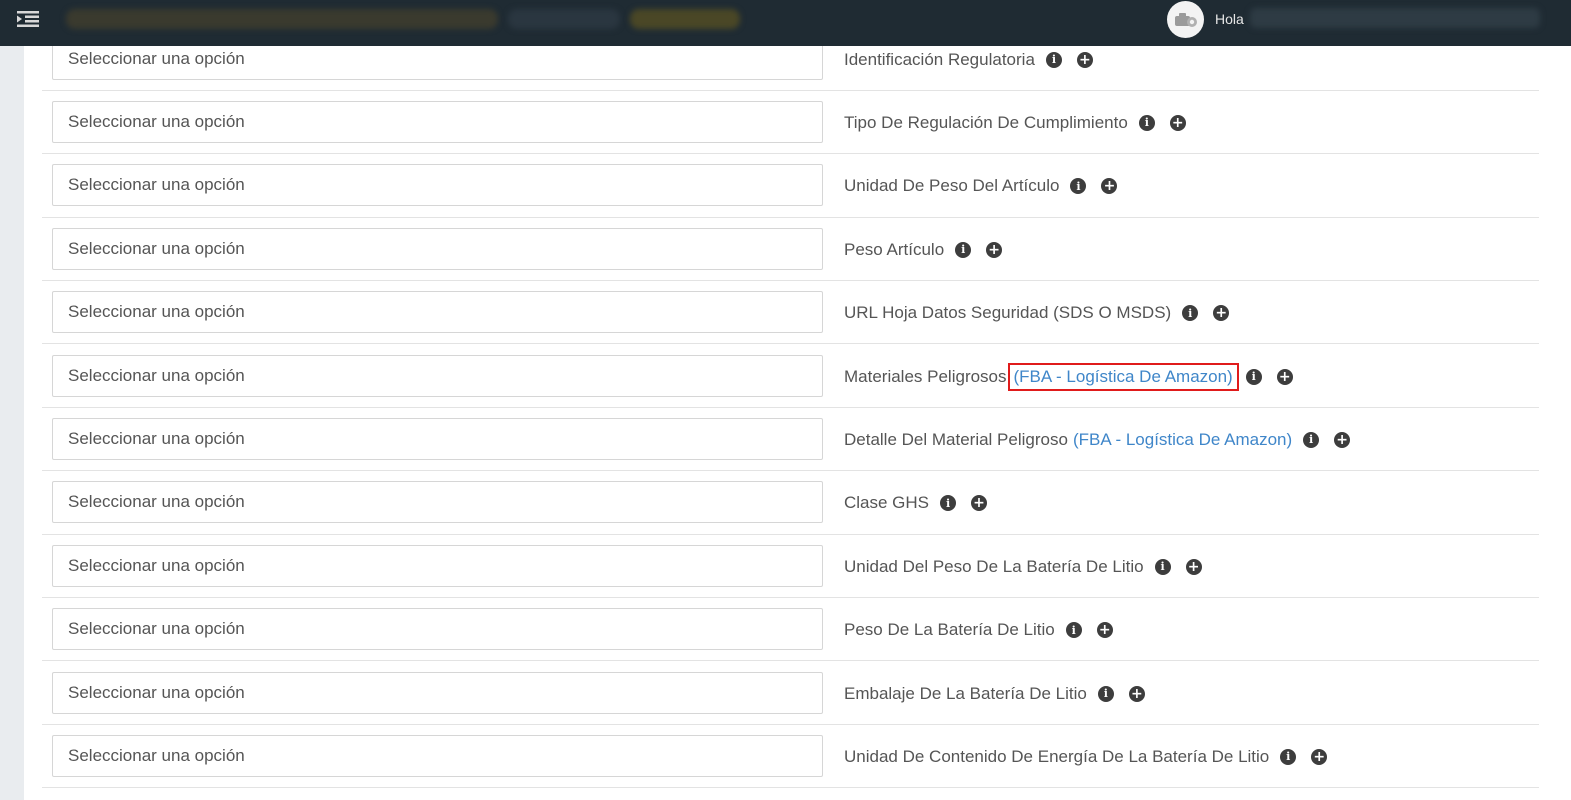 Image resolution: width=1571 pixels, height=800 pixels. I want to click on attribute-label: URL Hoja Datos Seguridad (SDS O MSDS), so click(1008, 313).